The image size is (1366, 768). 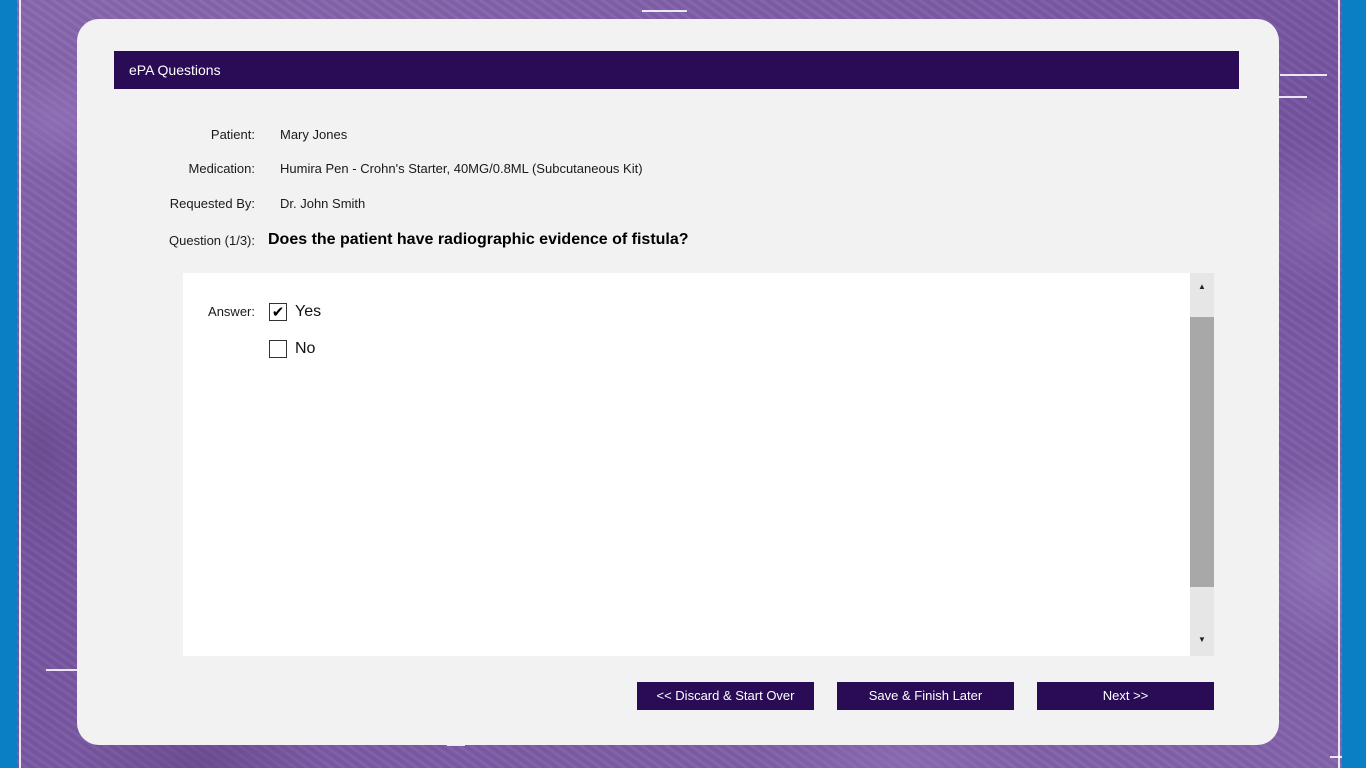 What do you see at coordinates (212, 240) in the screenshot?
I see `question-label: Question (1/3):` at bounding box center [212, 240].